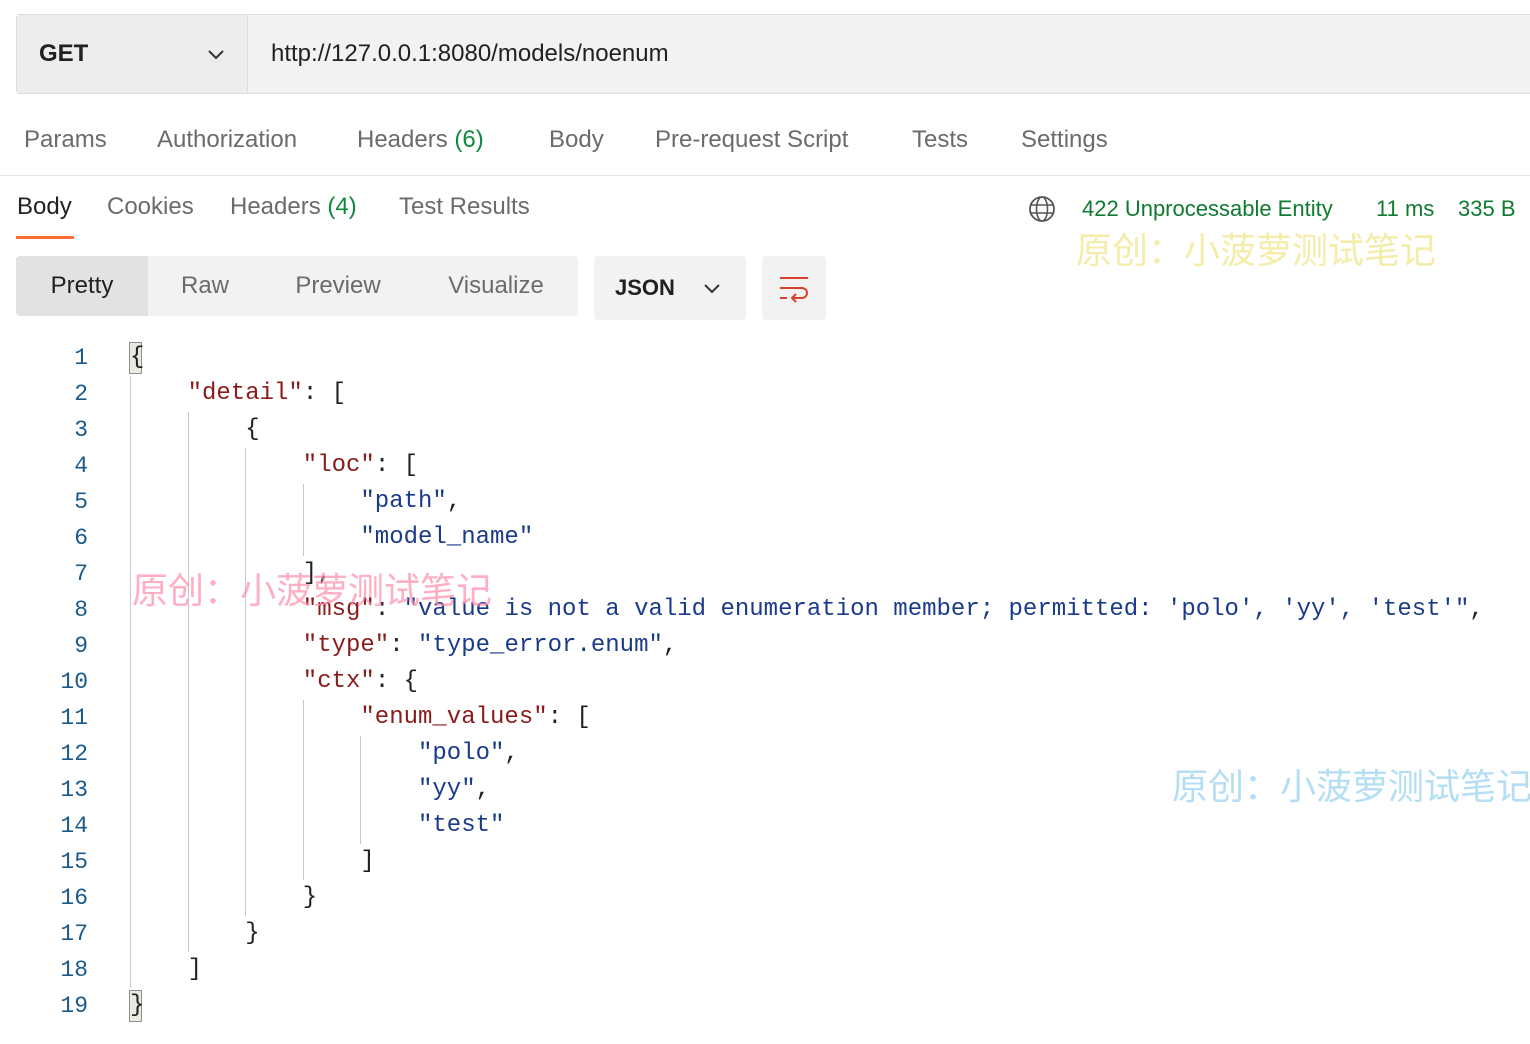 This screenshot has width=1530, height=1044. I want to click on line-number: 15, so click(74, 862).